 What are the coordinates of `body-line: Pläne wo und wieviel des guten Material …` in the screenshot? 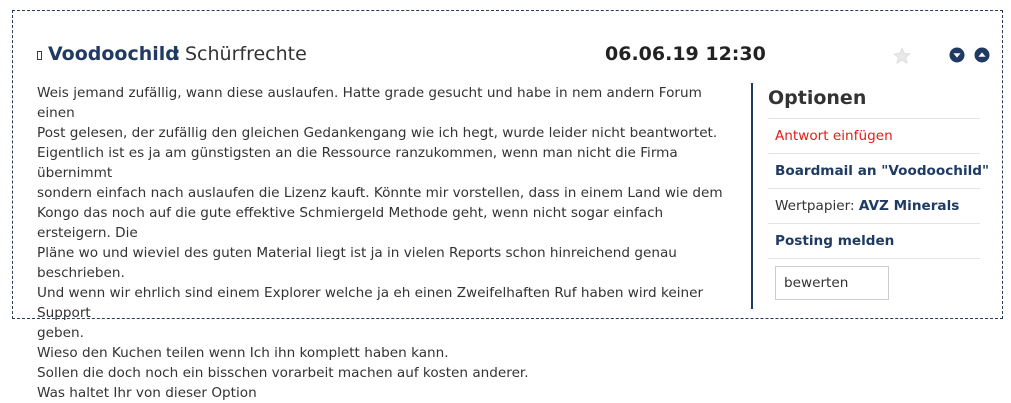 It's located at (357, 263).